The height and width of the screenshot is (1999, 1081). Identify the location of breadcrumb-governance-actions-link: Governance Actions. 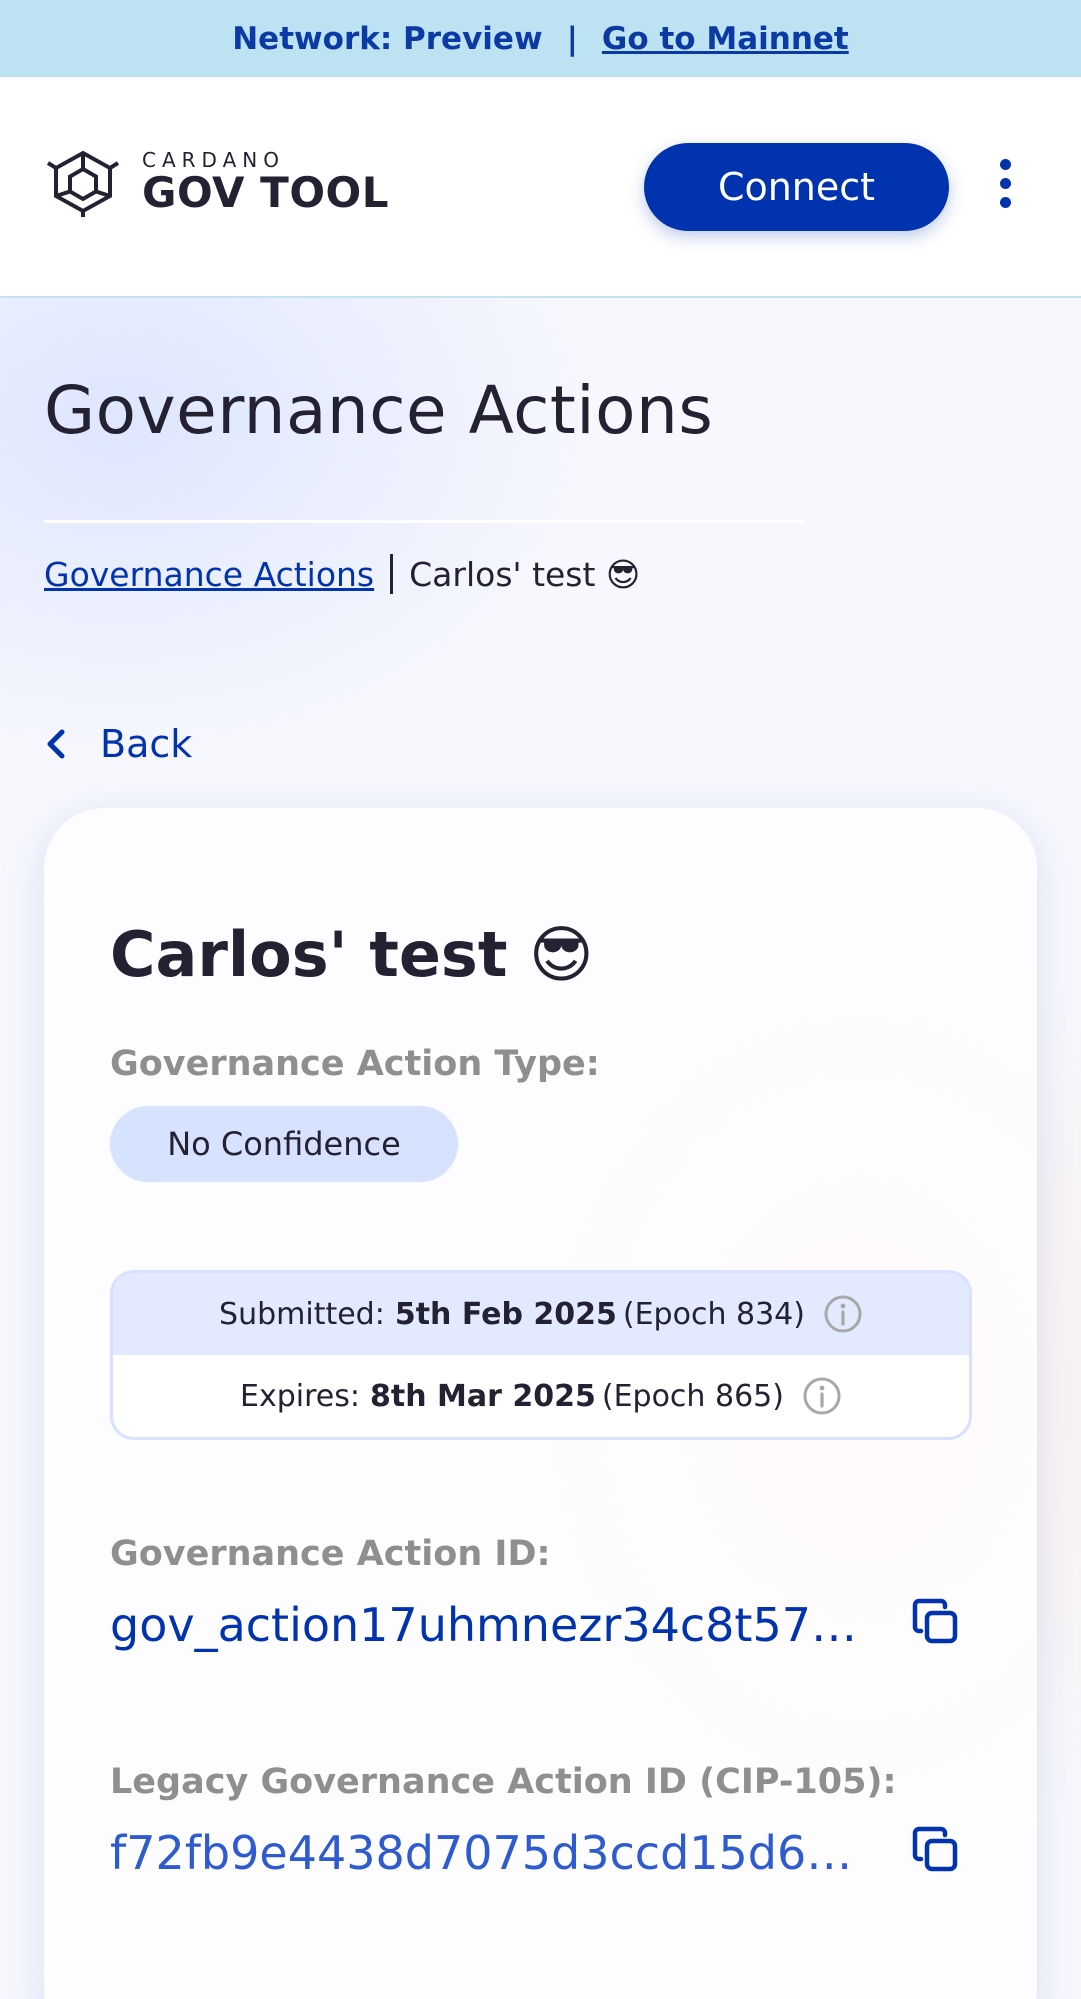
(209, 574).